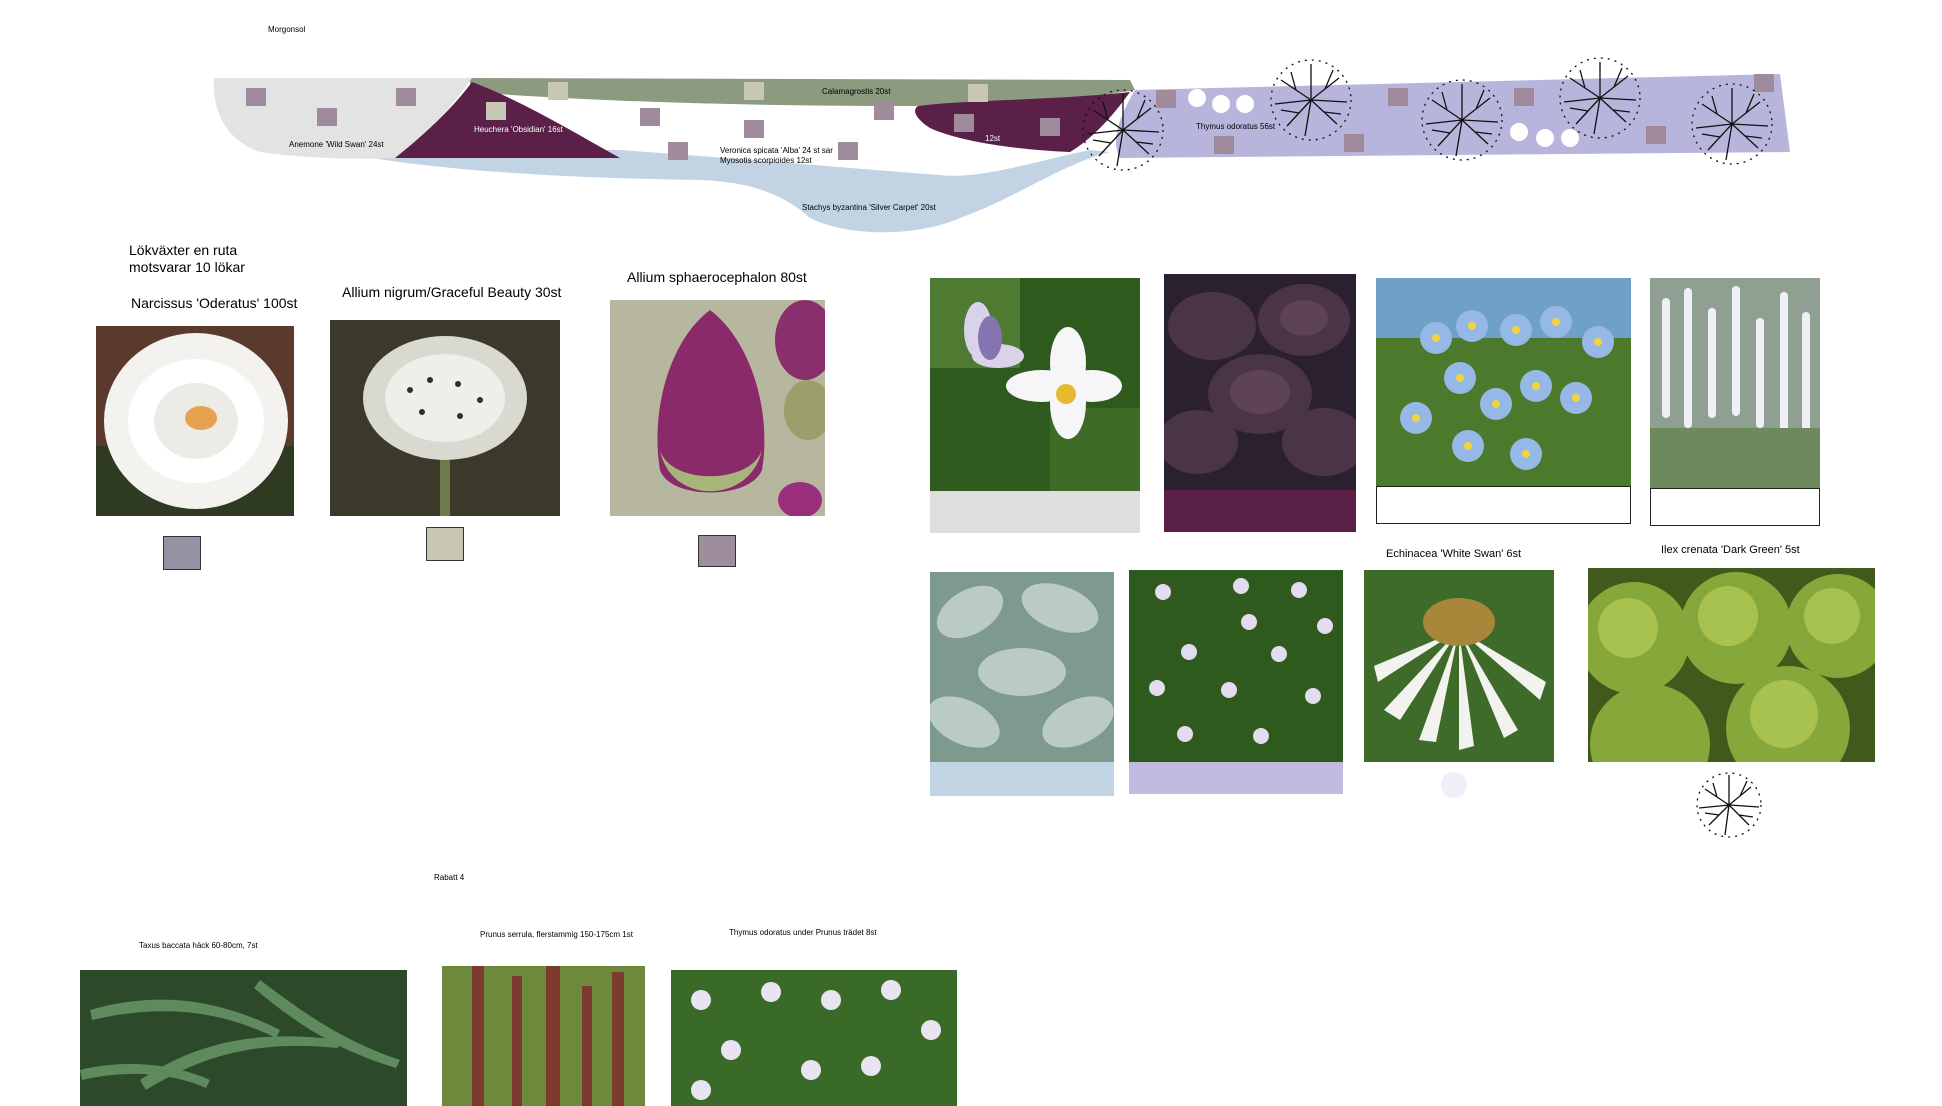 The width and height of the screenshot is (1942, 1106). What do you see at coordinates (993, 138) in the screenshot?
I see `twelve-plan-label: 12st` at bounding box center [993, 138].